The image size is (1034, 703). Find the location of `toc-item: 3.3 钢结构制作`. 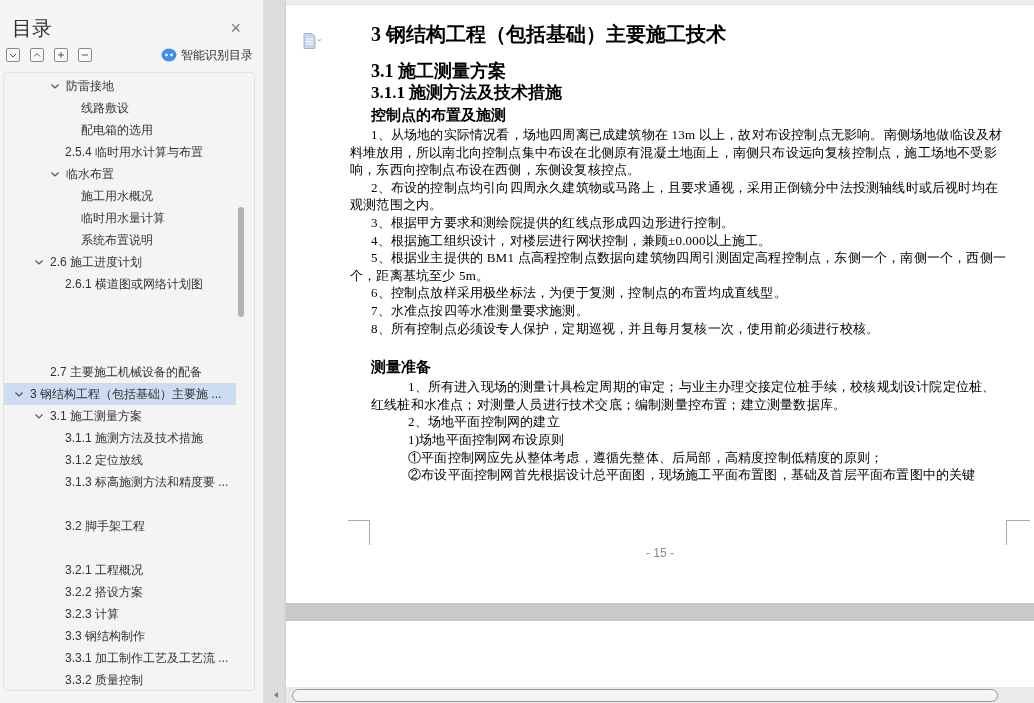

toc-item: 3.3 钢结构制作 is located at coordinates (120, 636).